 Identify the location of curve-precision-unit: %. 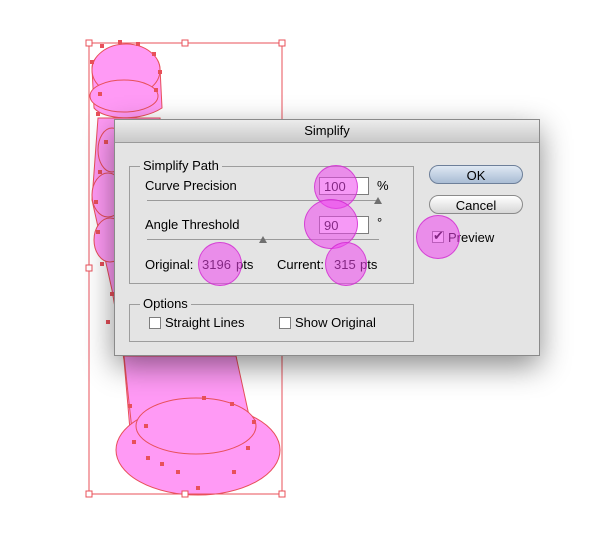
(383, 185).